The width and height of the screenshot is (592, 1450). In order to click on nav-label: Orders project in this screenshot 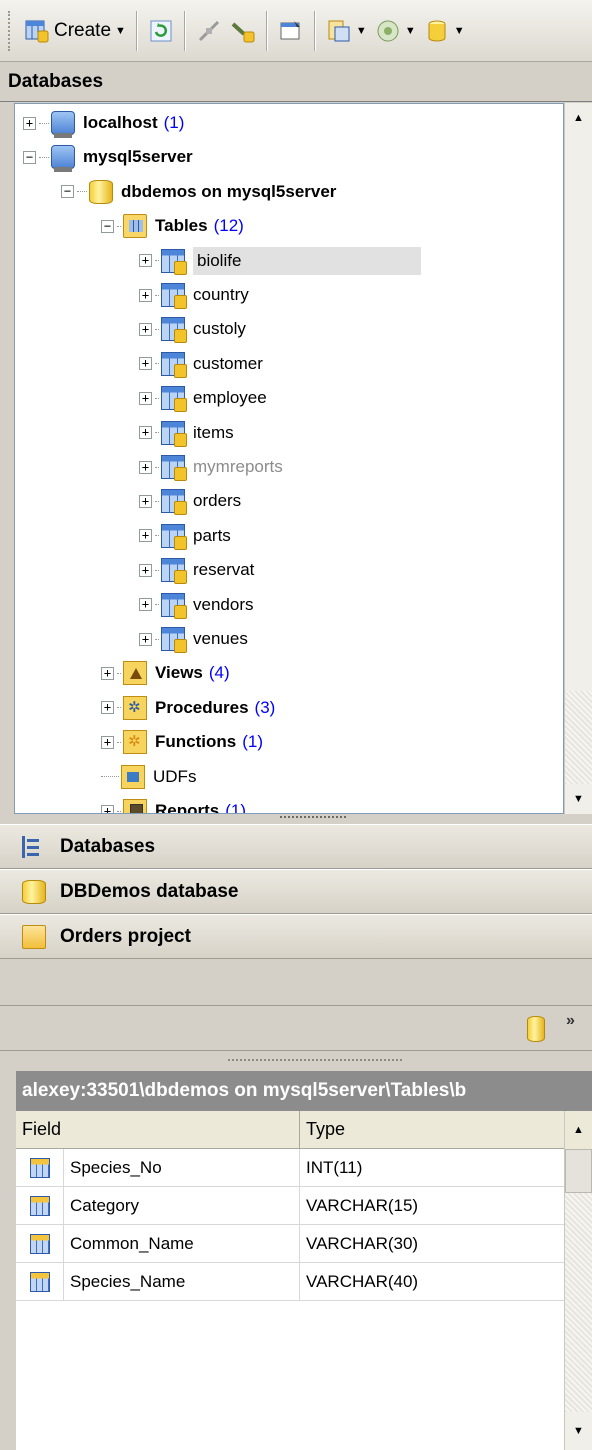, I will do `click(125, 936)`.